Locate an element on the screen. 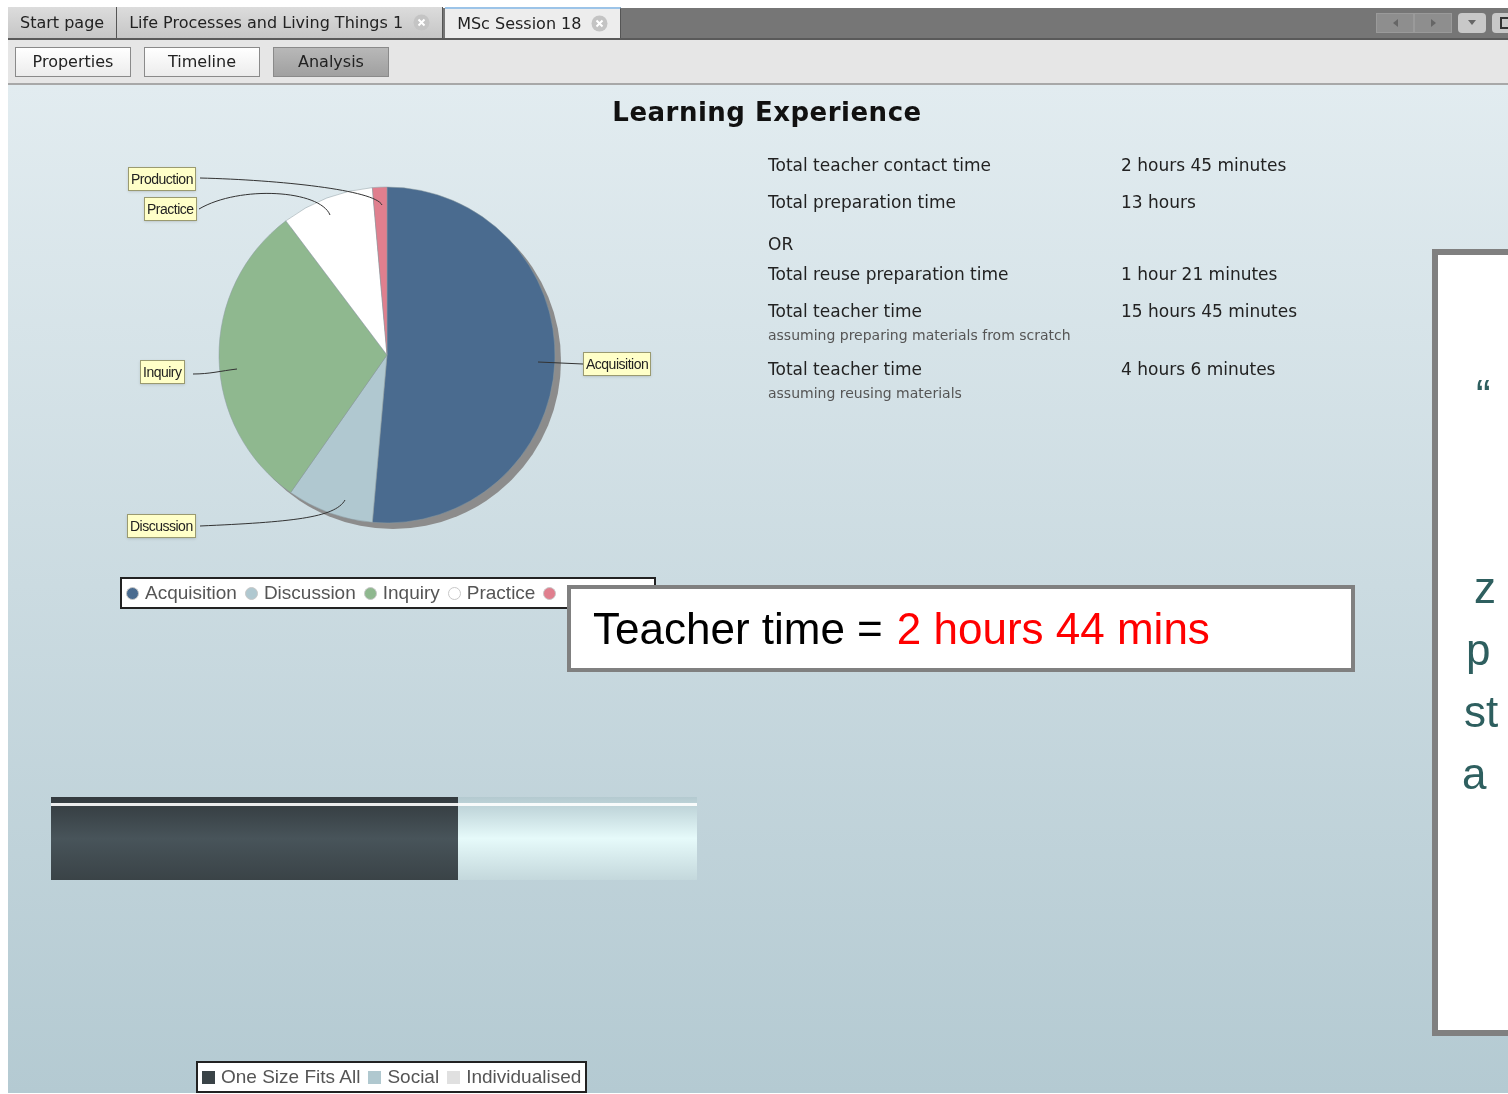 This screenshot has height=1094, width=1508. scroll-right-button is located at coordinates (1433, 23).